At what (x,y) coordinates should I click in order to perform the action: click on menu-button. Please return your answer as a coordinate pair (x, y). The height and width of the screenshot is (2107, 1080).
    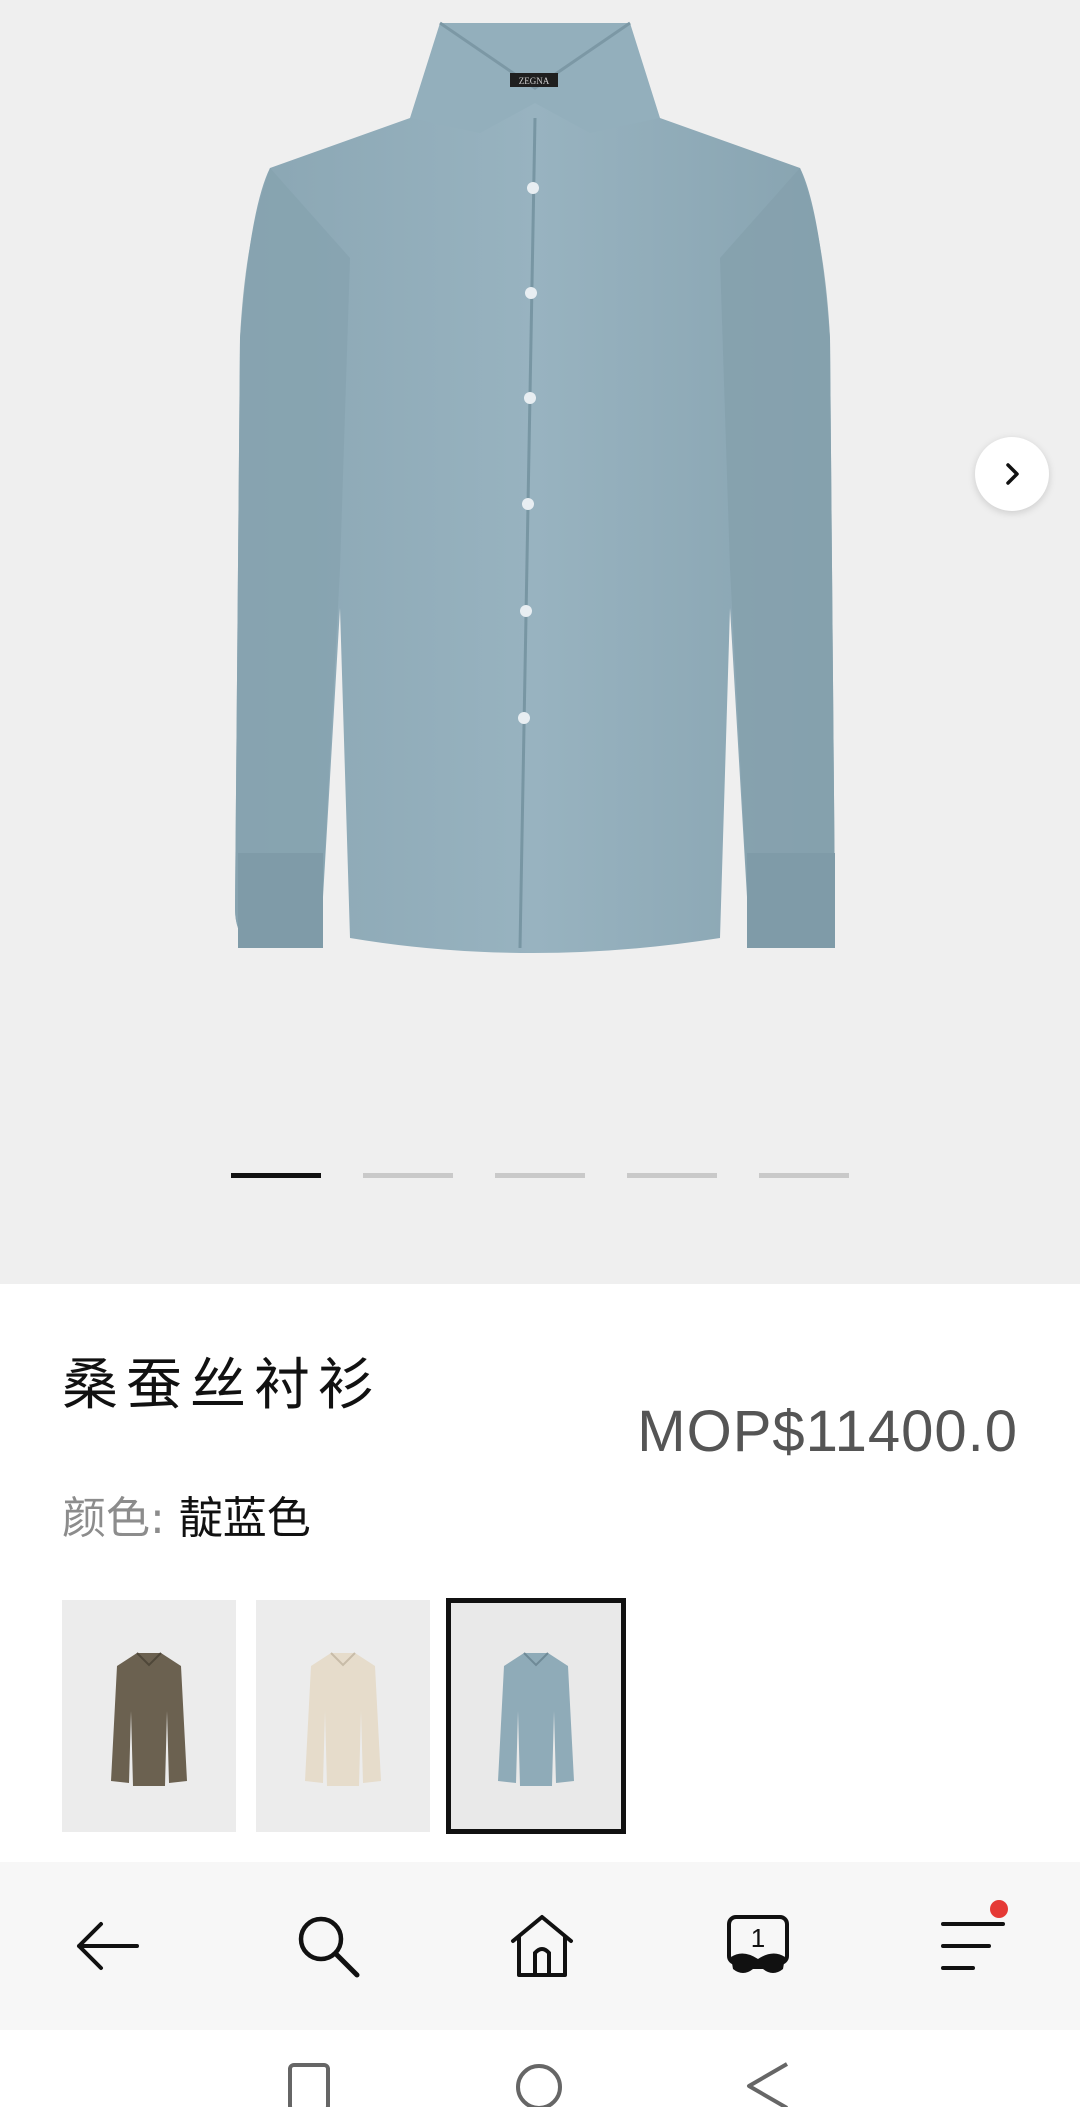
    Looking at the image, I should click on (972, 1943).